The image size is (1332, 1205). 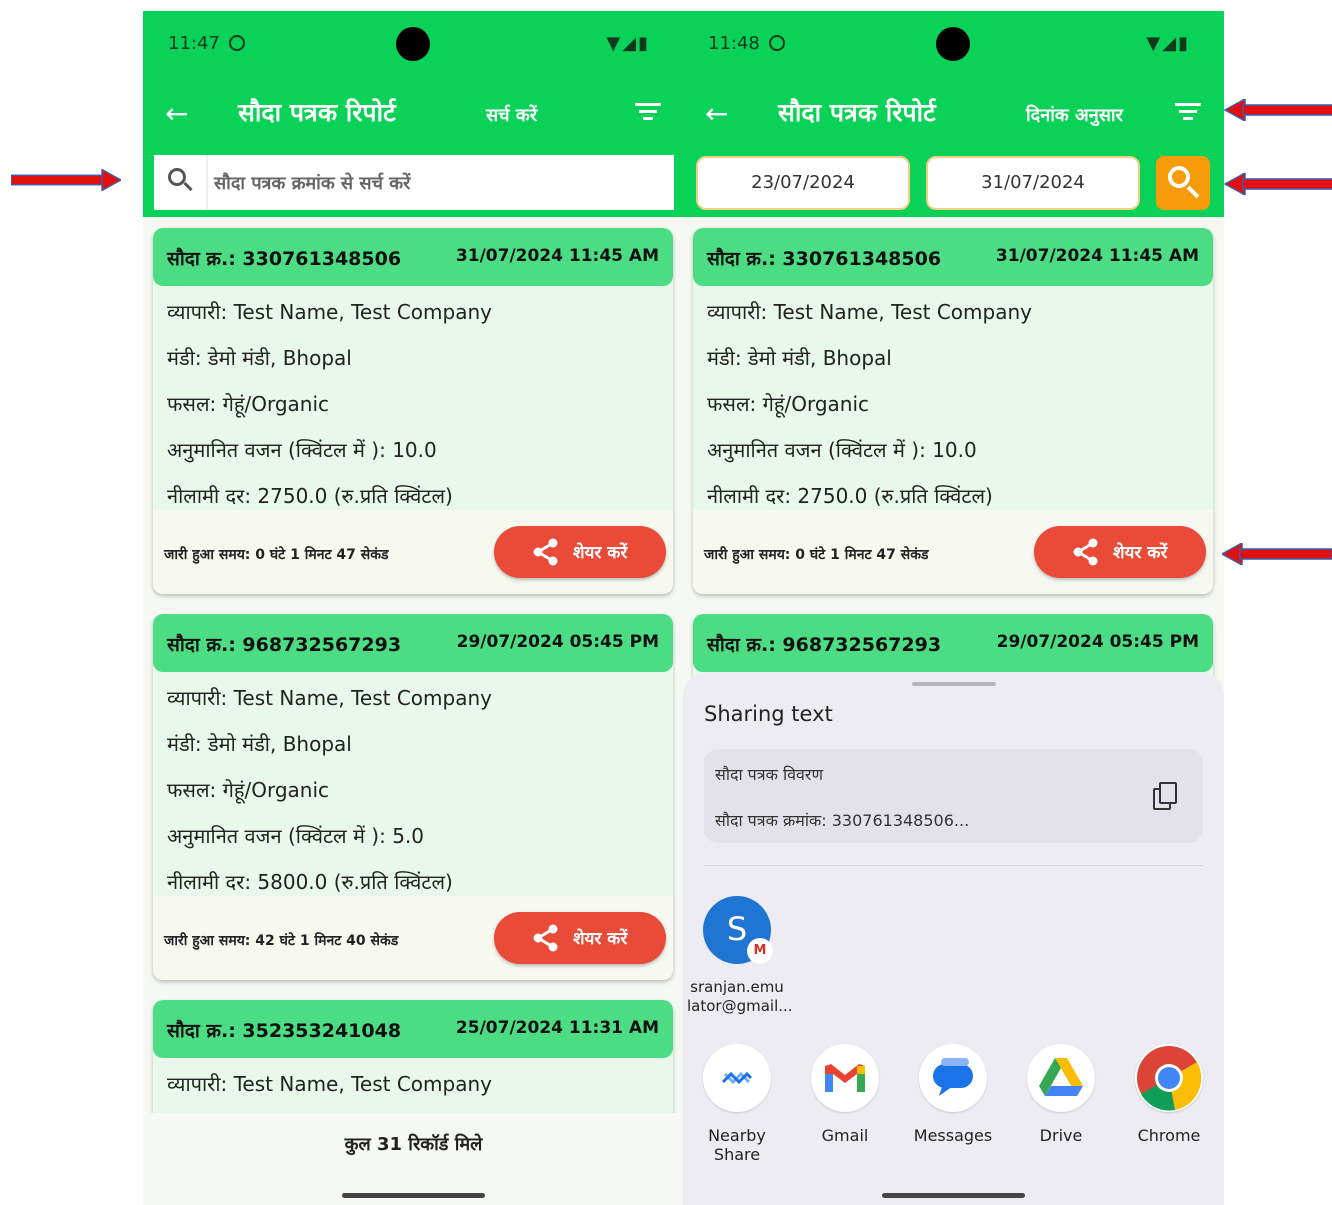 What do you see at coordinates (66, 180) in the screenshot?
I see `annotation-arrow-right` at bounding box center [66, 180].